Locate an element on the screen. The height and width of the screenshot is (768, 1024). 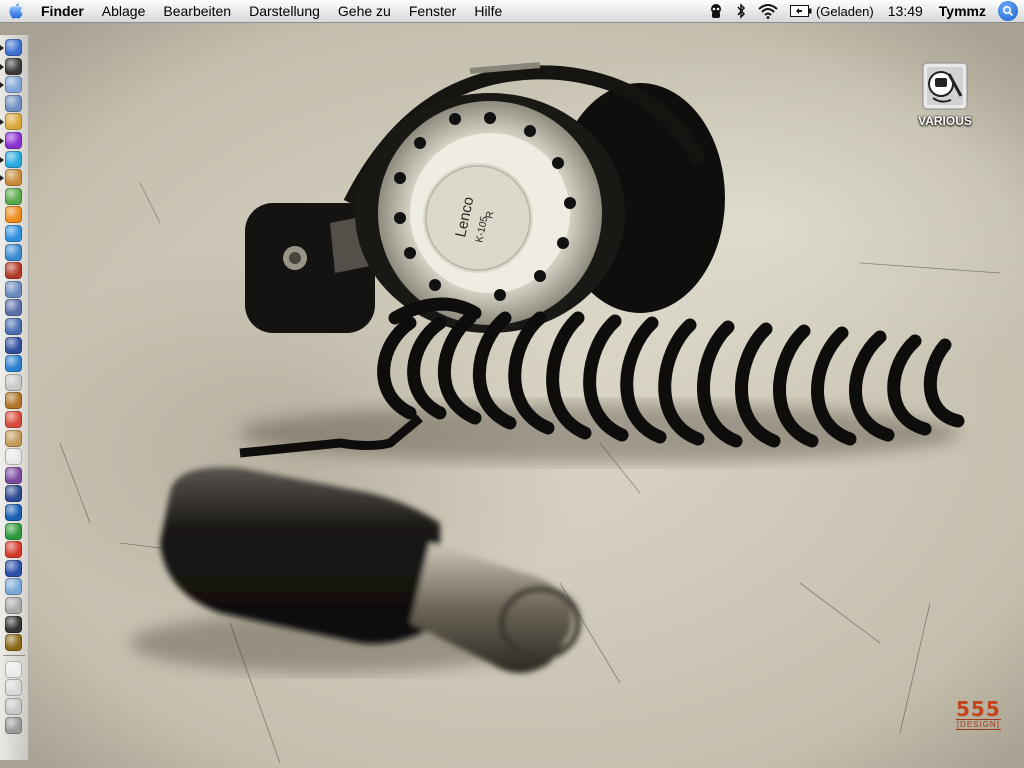
dock-photo-booth-icon is located at coordinates (13, 271).